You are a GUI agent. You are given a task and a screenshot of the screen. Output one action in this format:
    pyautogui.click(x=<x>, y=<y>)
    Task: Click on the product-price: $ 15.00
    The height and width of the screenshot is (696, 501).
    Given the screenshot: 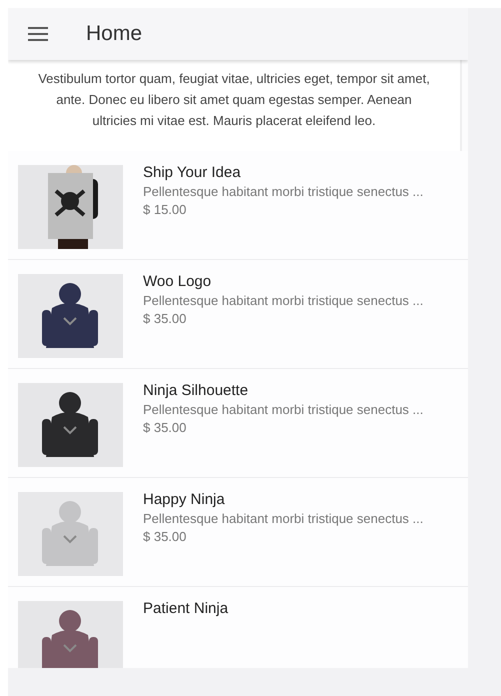 What is the action you would take?
    pyautogui.click(x=165, y=210)
    